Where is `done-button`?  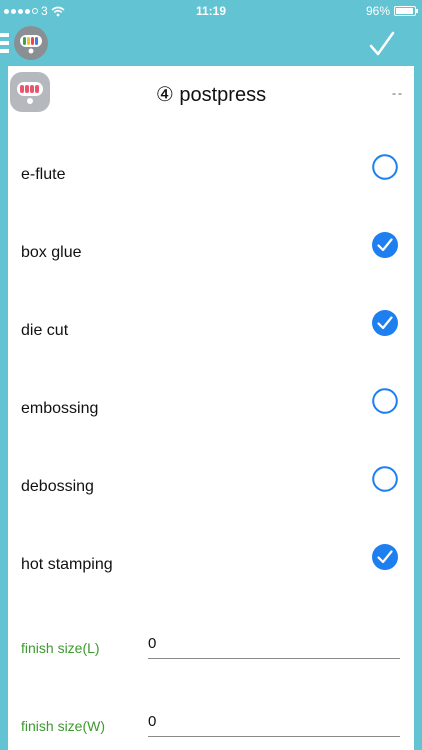
done-button is located at coordinates (382, 44).